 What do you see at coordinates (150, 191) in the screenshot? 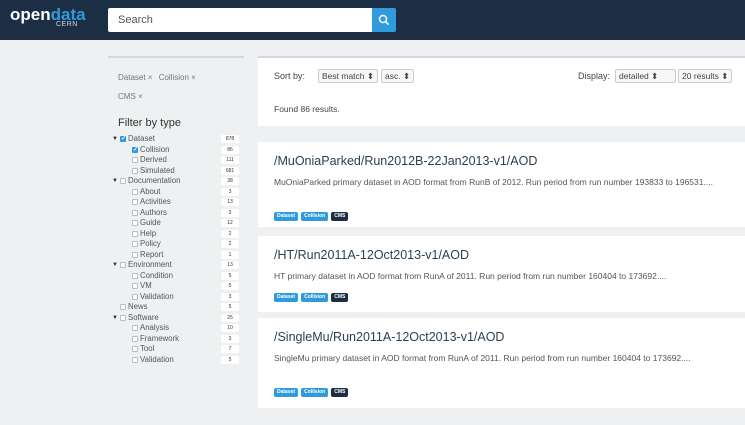
I see `facet-label: About` at bounding box center [150, 191].